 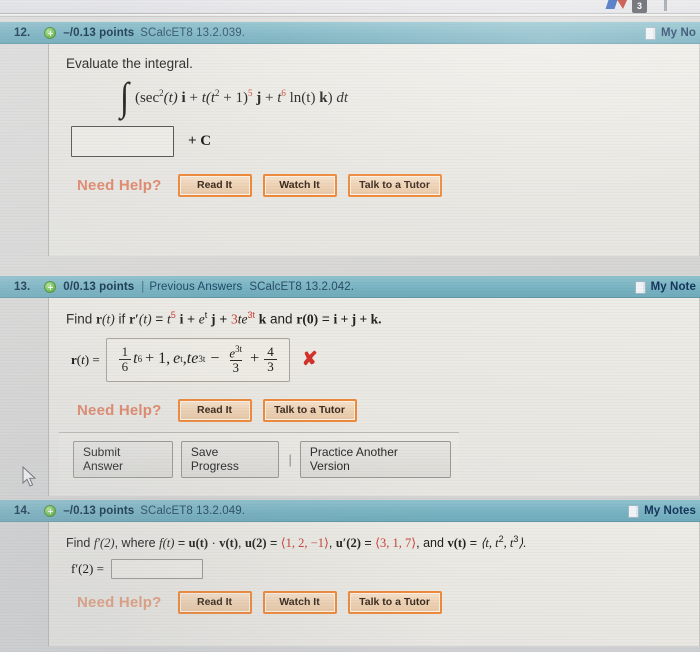 I want to click on ans13-frac-e3t-over-3: e3t 3, so click(x=235, y=359).